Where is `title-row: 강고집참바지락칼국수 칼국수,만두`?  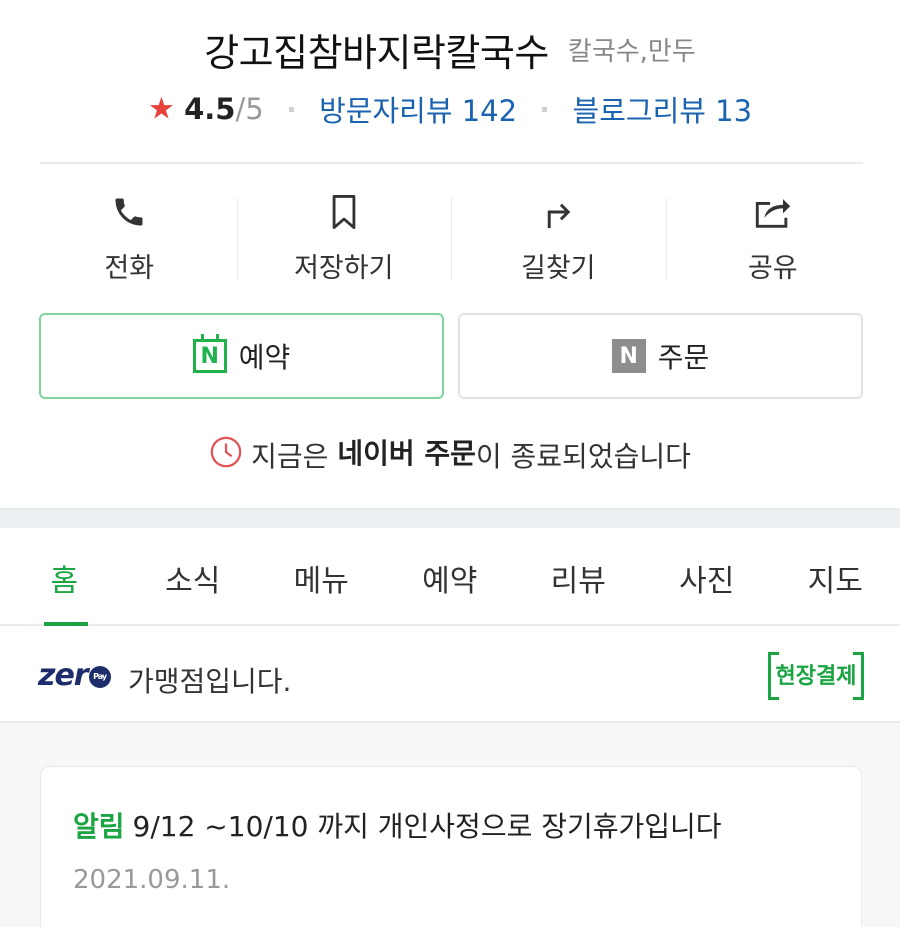
title-row: 강고집참바지락칼국수 칼국수,만두 is located at coordinates (450, 49).